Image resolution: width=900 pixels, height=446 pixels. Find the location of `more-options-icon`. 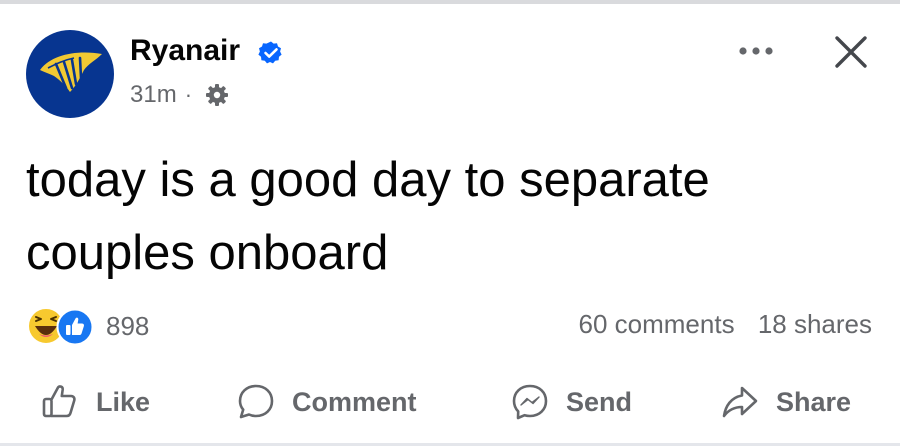

more-options-icon is located at coordinates (756, 51).